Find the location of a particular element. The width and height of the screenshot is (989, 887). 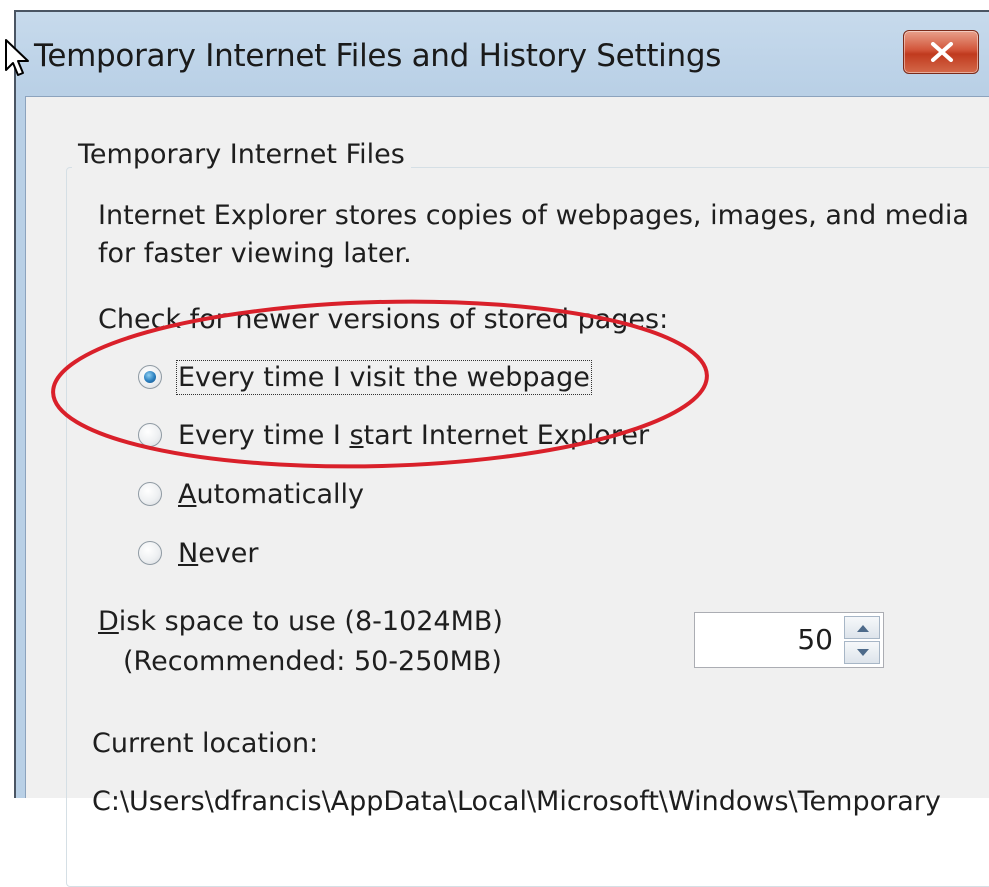

spin-down-arrow-icon is located at coordinates (863, 652).